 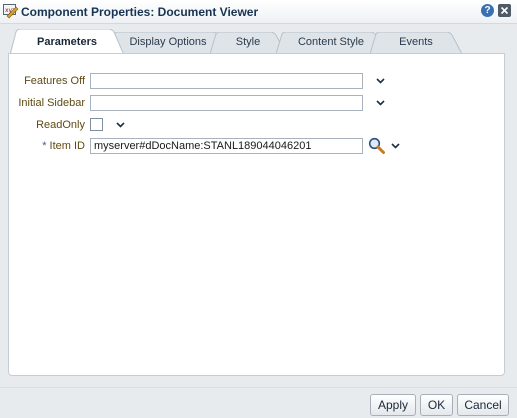 I want to click on initial-sidebar-label: Initial Sidebar, so click(x=51, y=103).